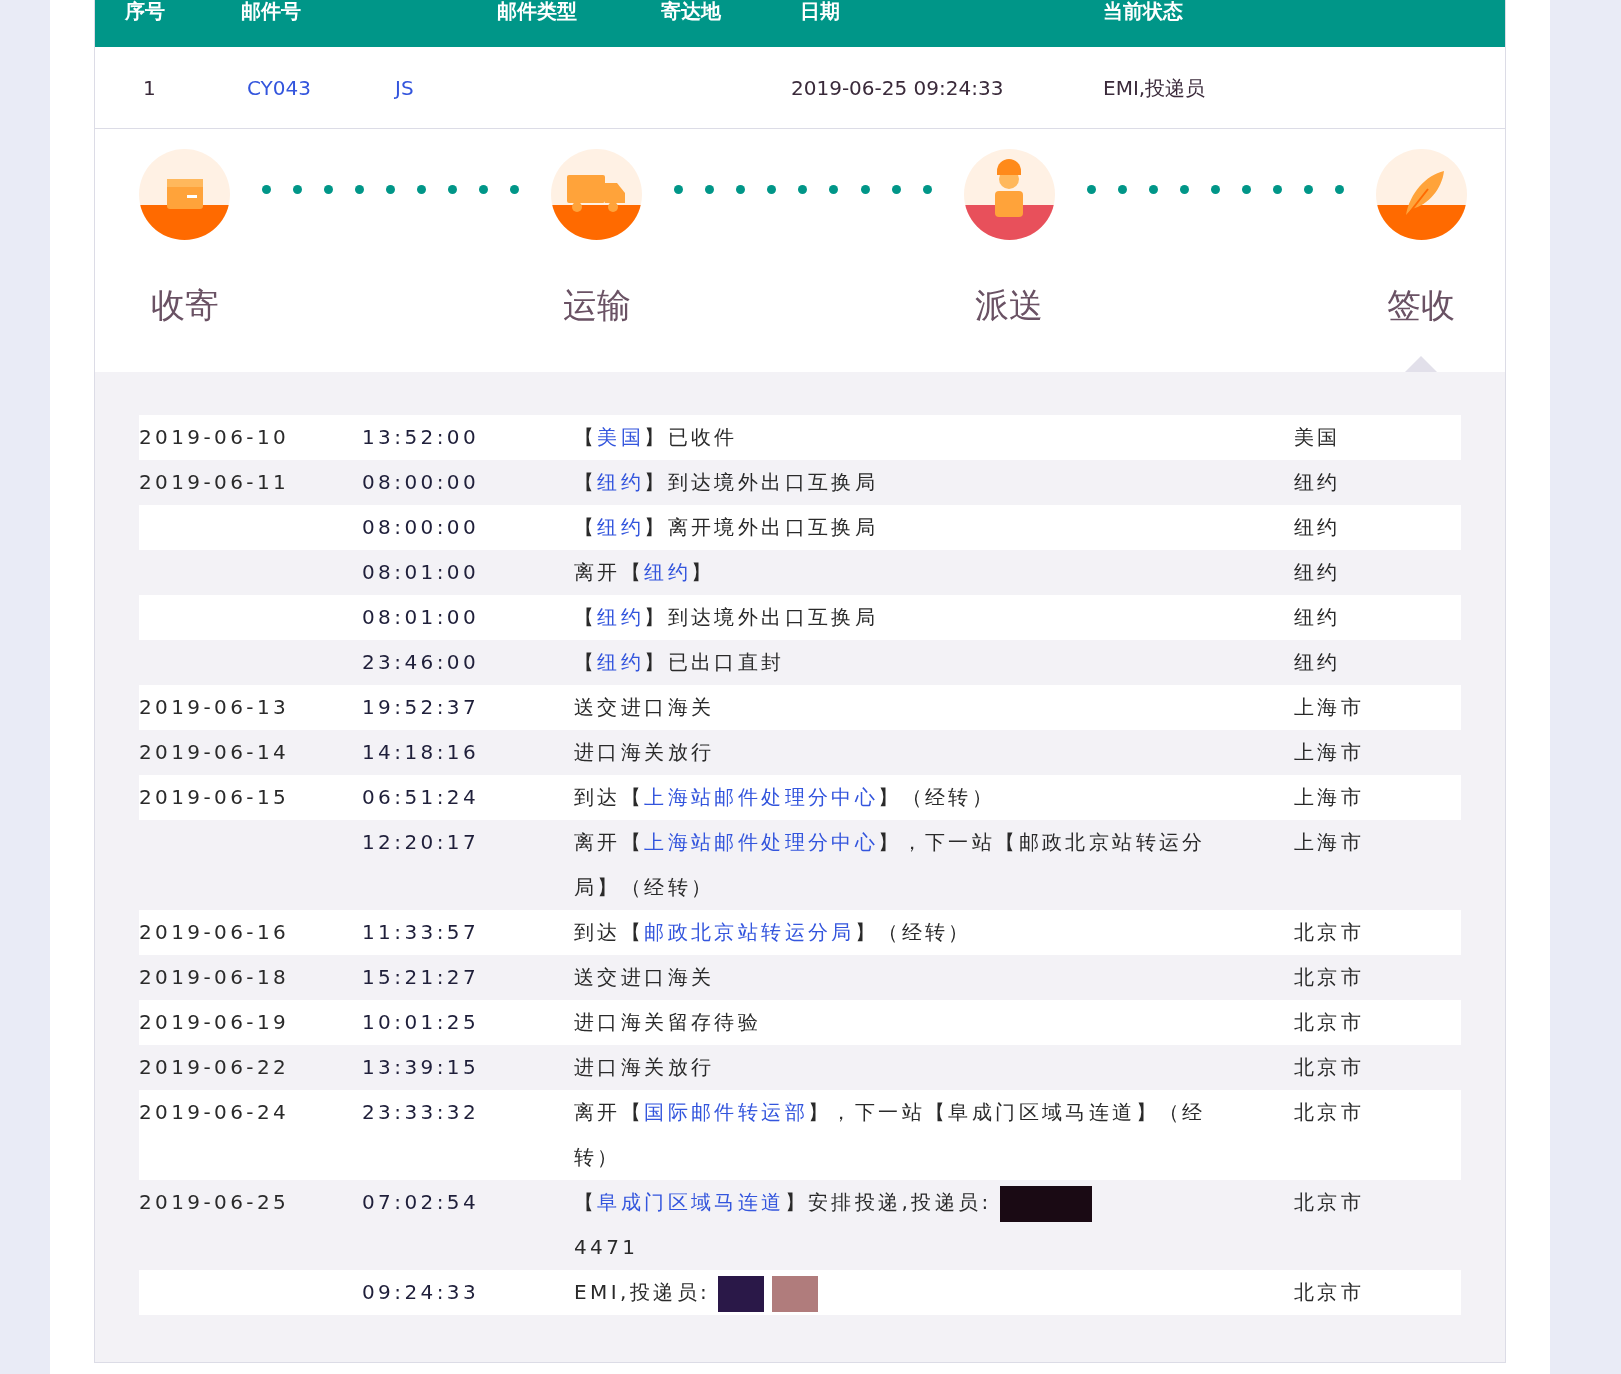  Describe the element at coordinates (214, 932) in the screenshot. I see `event-date: 2019-06-16` at that location.